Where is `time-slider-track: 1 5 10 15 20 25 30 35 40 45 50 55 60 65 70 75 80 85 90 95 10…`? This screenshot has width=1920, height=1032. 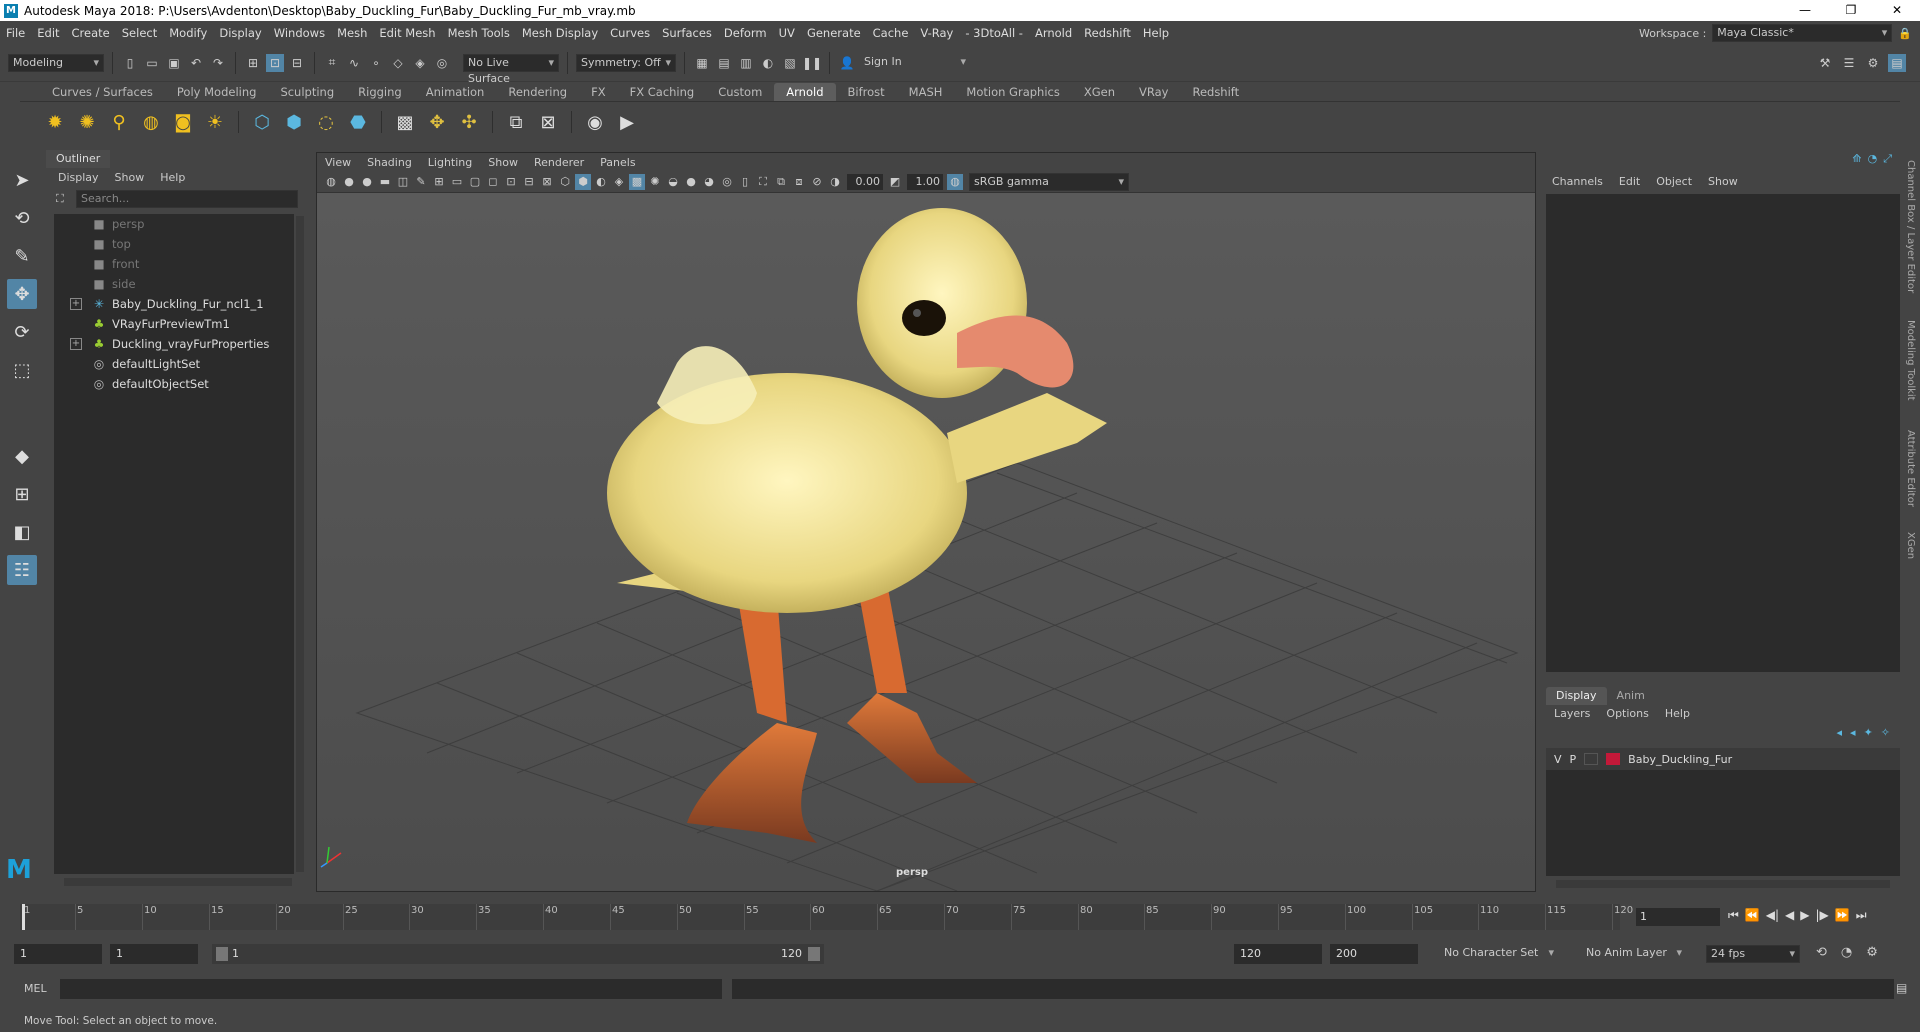
time-slider-track: 1 5 10 15 20 25 30 35 40 45 50 55 60 65 70 75 80 85 90 95 10… is located at coordinates (826, 917).